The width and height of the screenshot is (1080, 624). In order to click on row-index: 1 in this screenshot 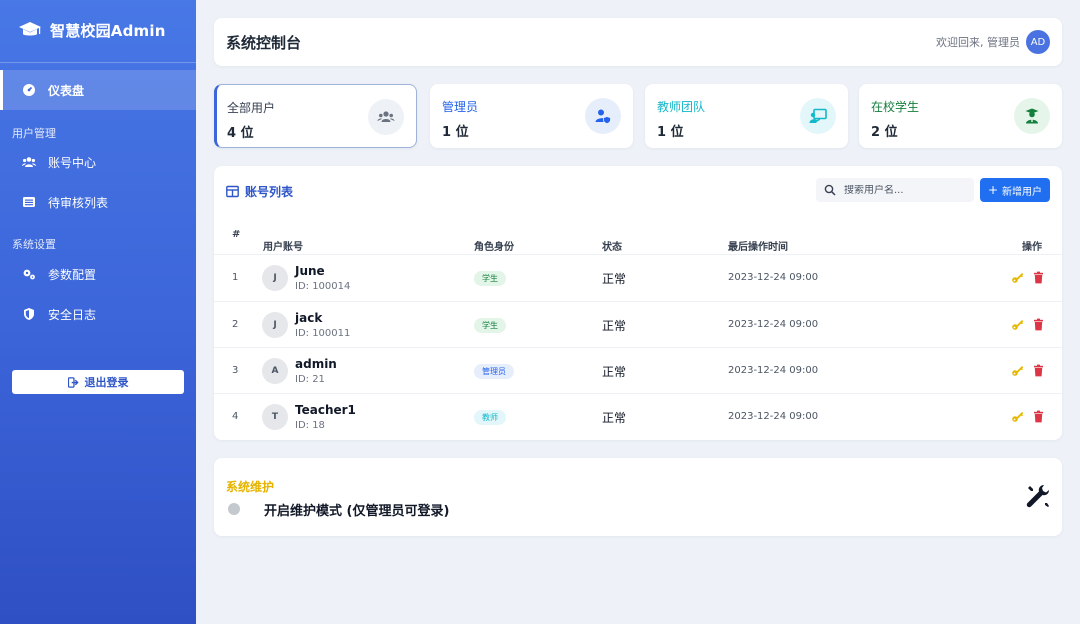, I will do `click(235, 277)`.